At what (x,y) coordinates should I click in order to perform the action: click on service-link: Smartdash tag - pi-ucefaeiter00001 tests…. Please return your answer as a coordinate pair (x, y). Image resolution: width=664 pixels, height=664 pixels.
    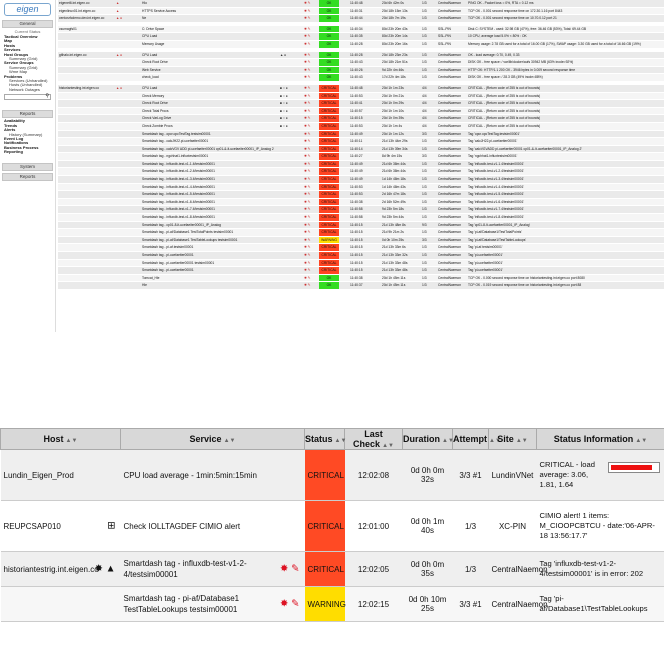
    Looking at the image, I should click on (217, 263).